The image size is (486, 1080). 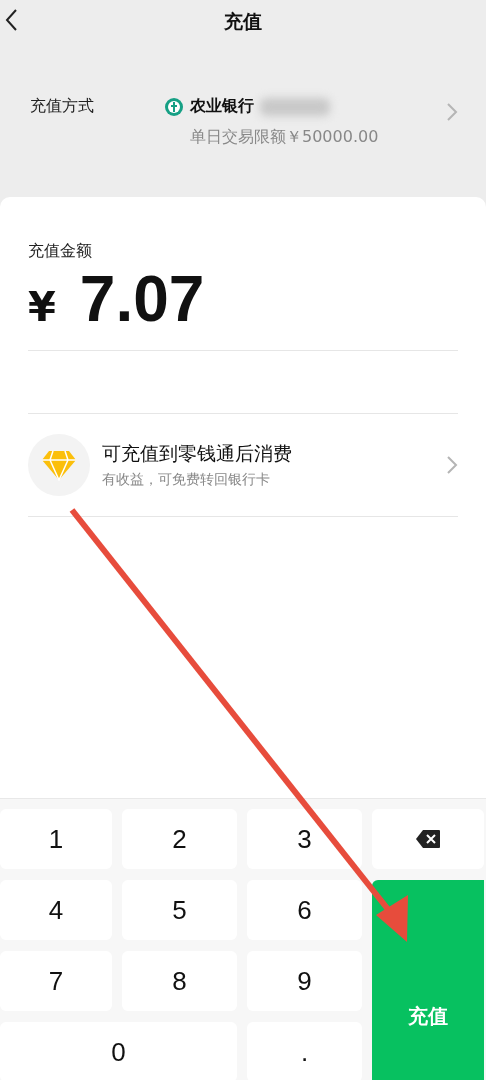 What do you see at coordinates (243, 21) in the screenshot?
I see `page-title: 充值` at bounding box center [243, 21].